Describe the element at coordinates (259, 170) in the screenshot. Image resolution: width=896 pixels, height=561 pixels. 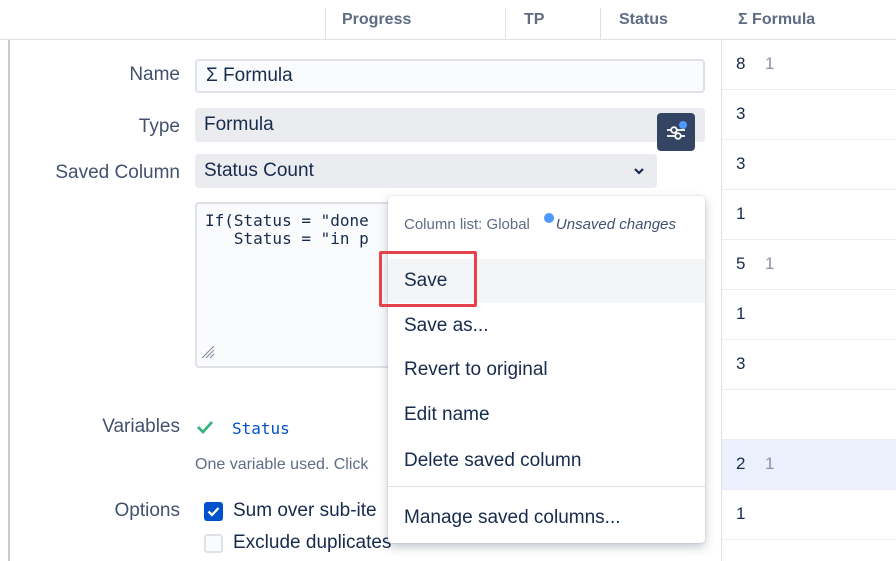
I see `saved-column-value: Status Count` at that location.